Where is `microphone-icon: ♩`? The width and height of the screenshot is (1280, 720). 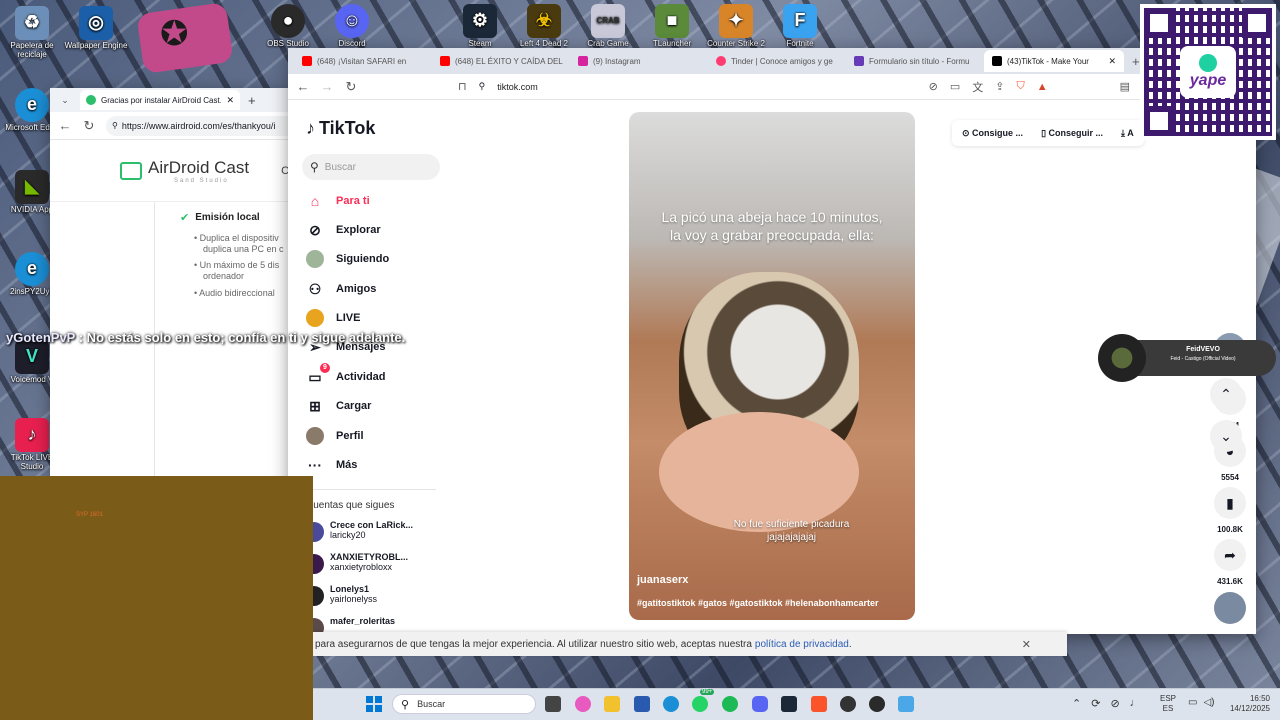
microphone-icon: ♩ is located at coordinates (1135, 703).